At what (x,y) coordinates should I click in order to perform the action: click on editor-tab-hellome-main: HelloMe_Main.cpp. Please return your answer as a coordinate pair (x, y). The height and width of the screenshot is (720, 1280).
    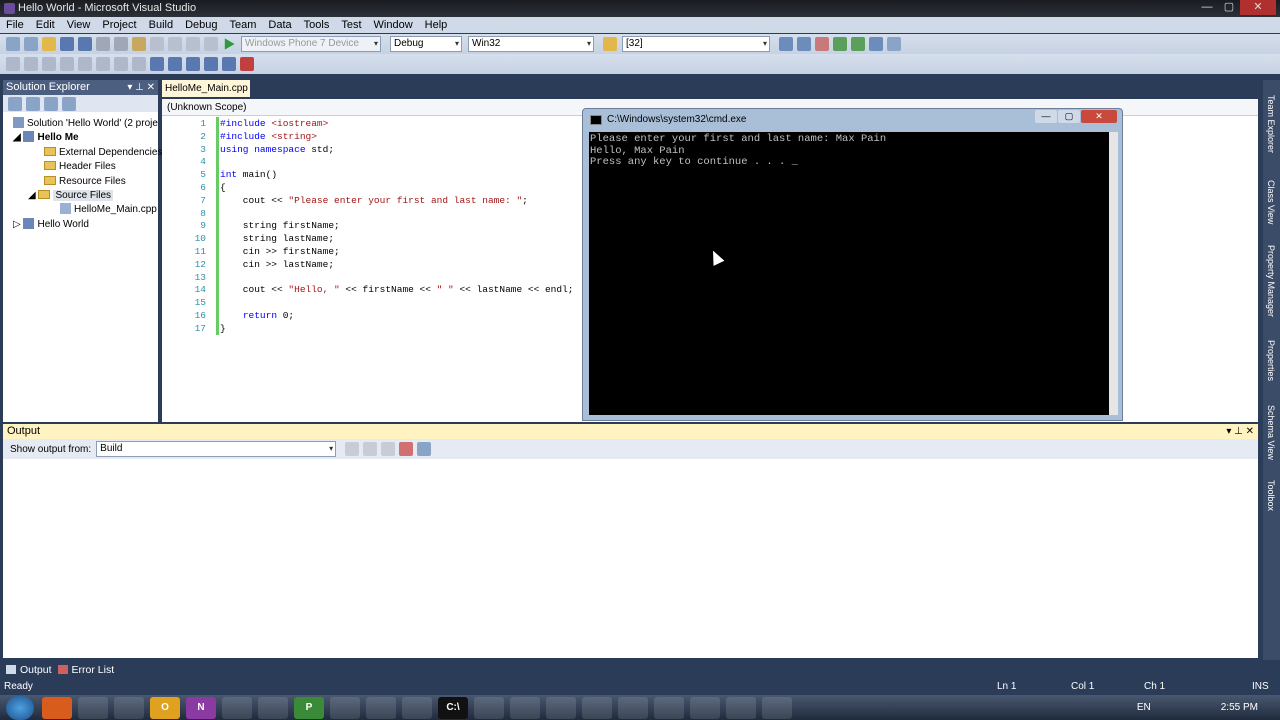
    Looking at the image, I should click on (206, 88).